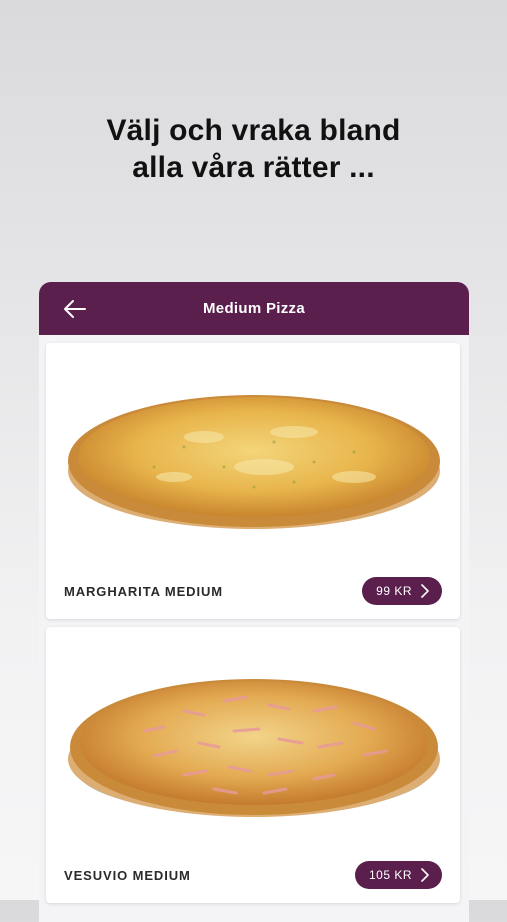 The width and height of the screenshot is (507, 922). What do you see at coordinates (144, 591) in the screenshot?
I see `menu-item-name: MARGHARITA MEDIUM` at bounding box center [144, 591].